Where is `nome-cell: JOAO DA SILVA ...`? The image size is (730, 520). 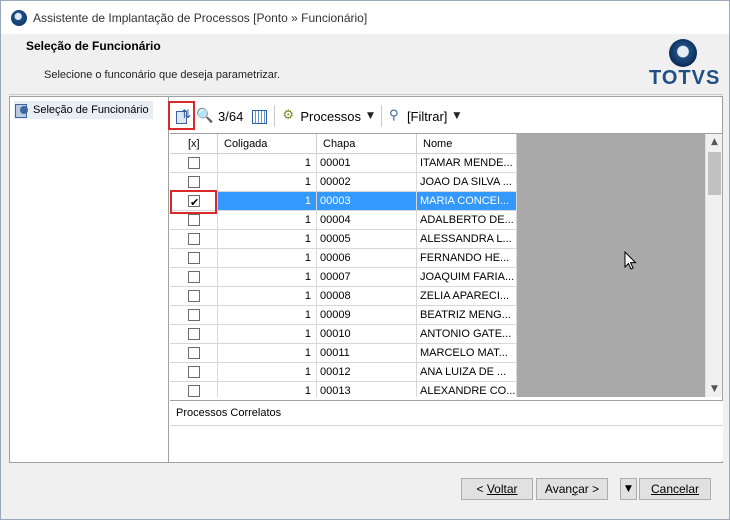
nome-cell: JOAO DA SILVA ... is located at coordinates (467, 182).